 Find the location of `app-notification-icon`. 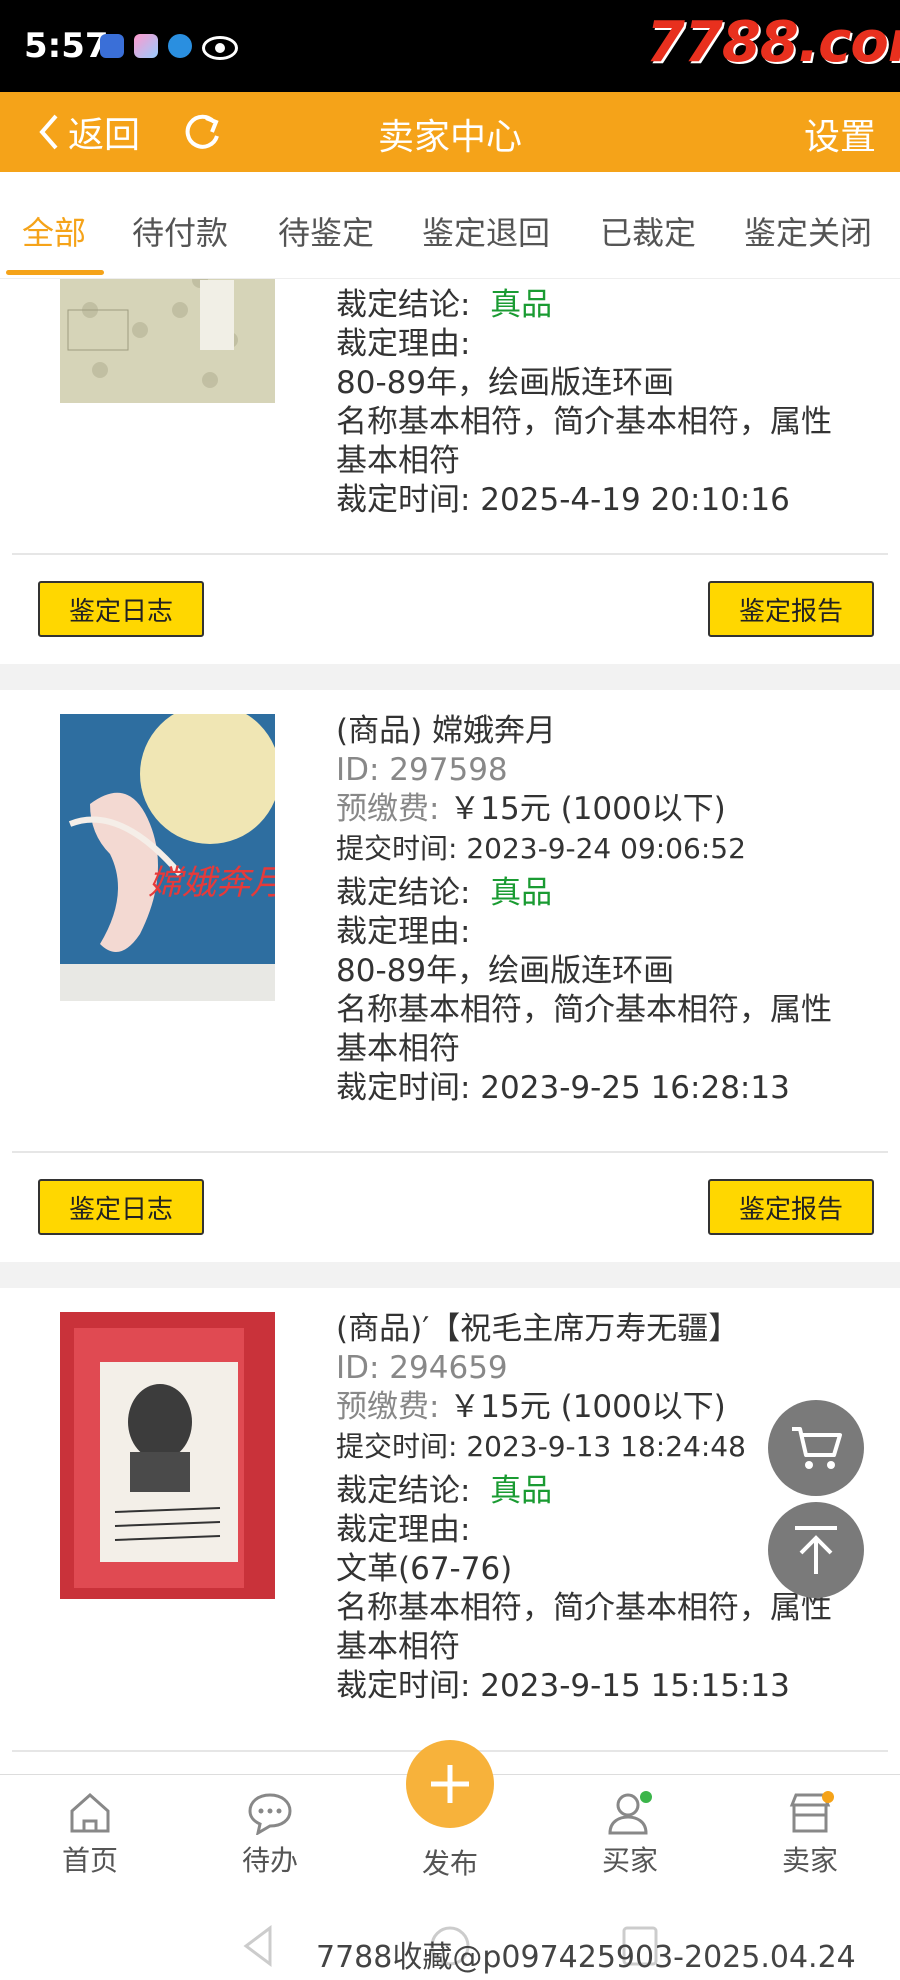

app-notification-icon is located at coordinates (112, 46).